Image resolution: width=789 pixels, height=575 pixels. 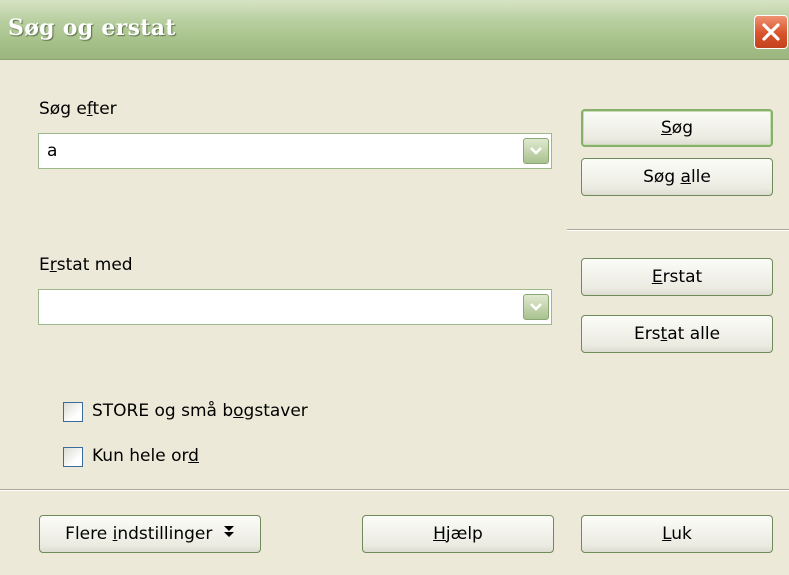 What do you see at coordinates (295, 307) in the screenshot?
I see `replace-combobox` at bounding box center [295, 307].